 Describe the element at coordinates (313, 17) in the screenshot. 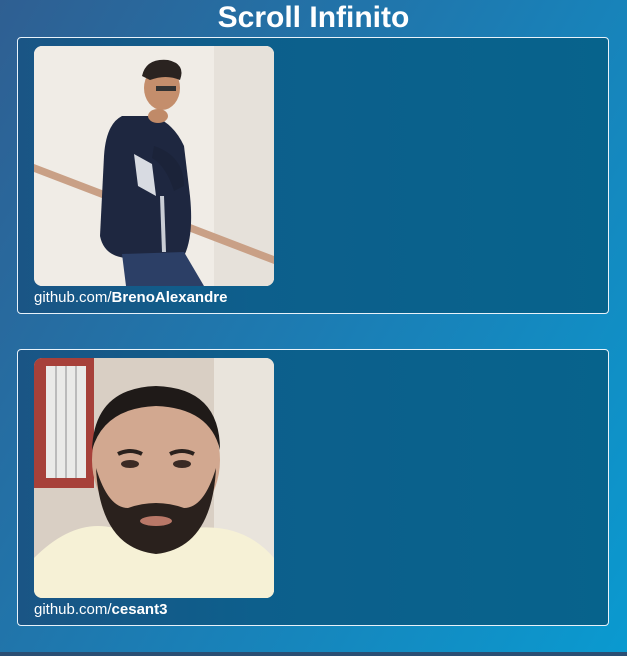

I see `page-title: Scroll Infinito` at that location.